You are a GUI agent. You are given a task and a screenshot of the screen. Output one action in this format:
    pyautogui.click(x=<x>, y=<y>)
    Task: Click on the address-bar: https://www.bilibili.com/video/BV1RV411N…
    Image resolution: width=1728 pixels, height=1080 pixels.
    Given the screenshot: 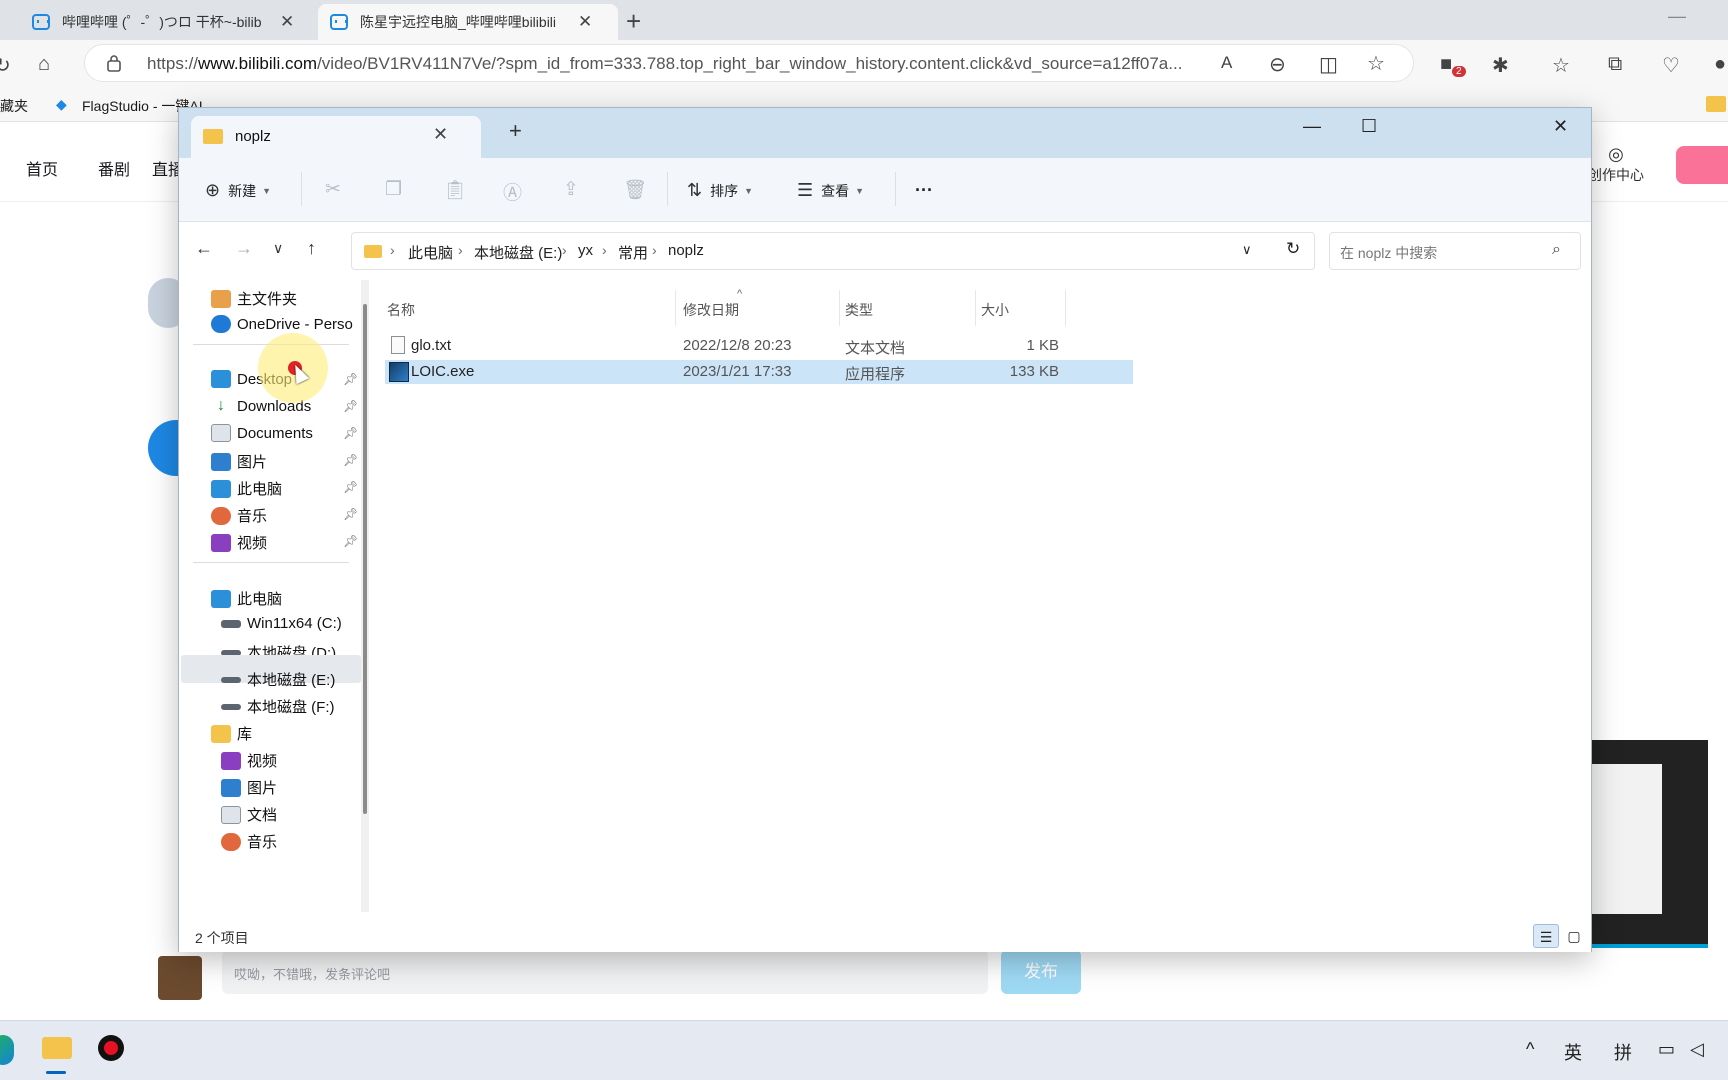 What is the action you would take?
    pyautogui.click(x=749, y=63)
    